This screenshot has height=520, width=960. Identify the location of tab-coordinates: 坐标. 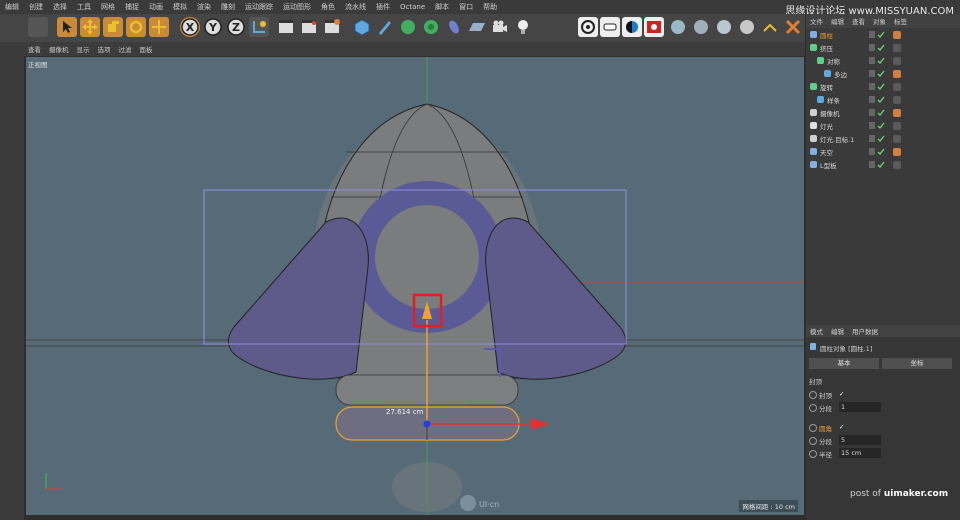
(917, 363).